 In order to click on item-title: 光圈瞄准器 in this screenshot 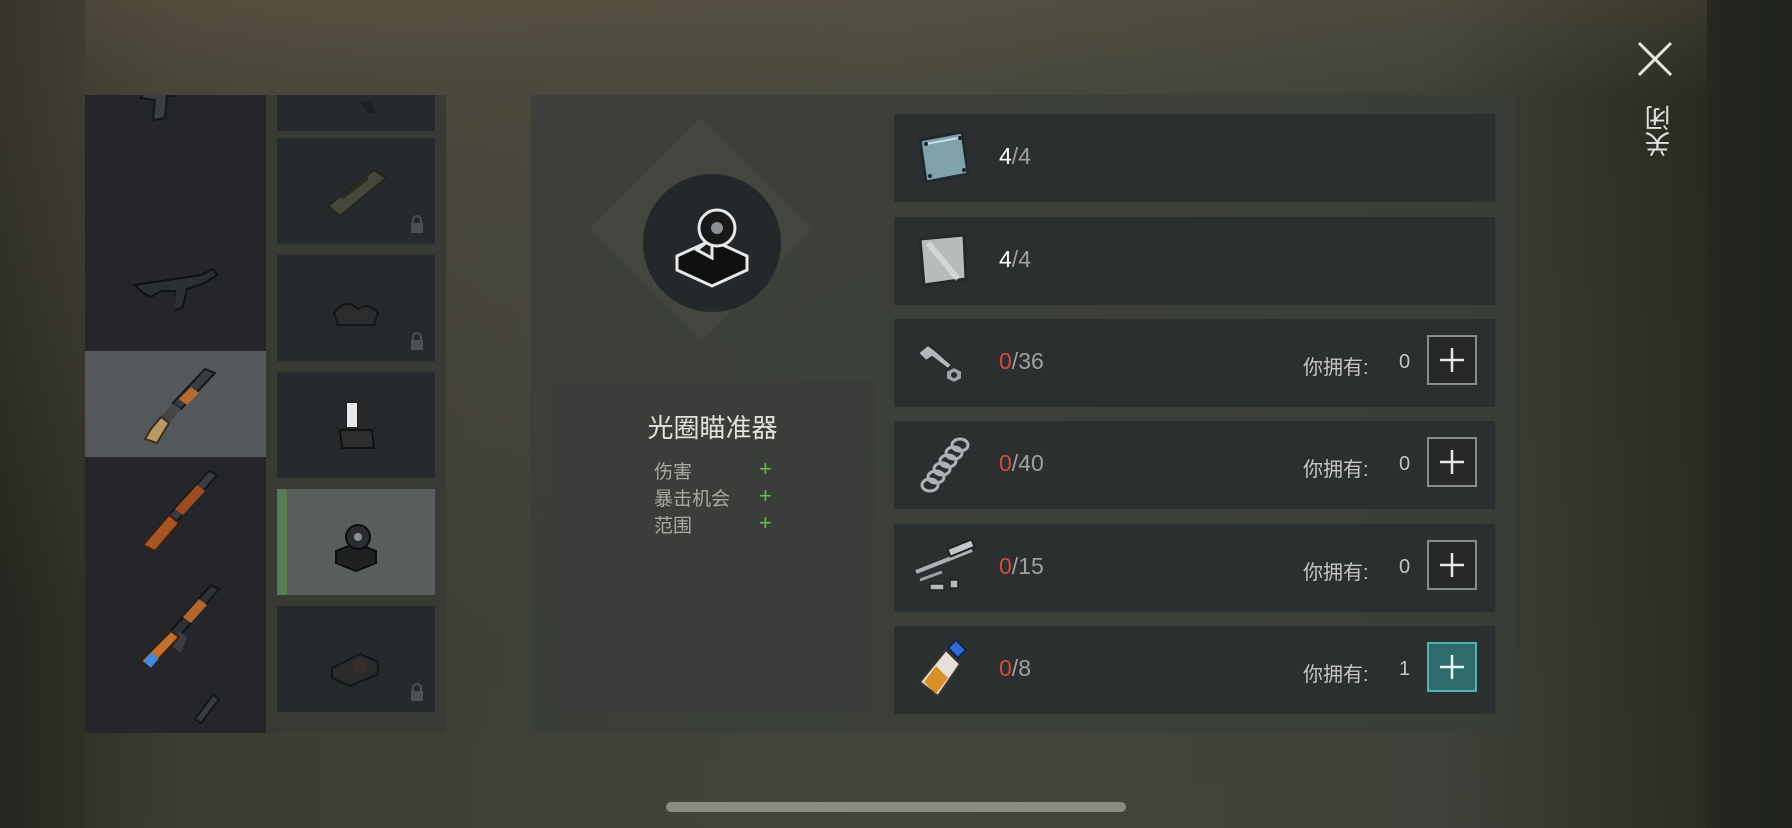, I will do `click(712, 428)`.